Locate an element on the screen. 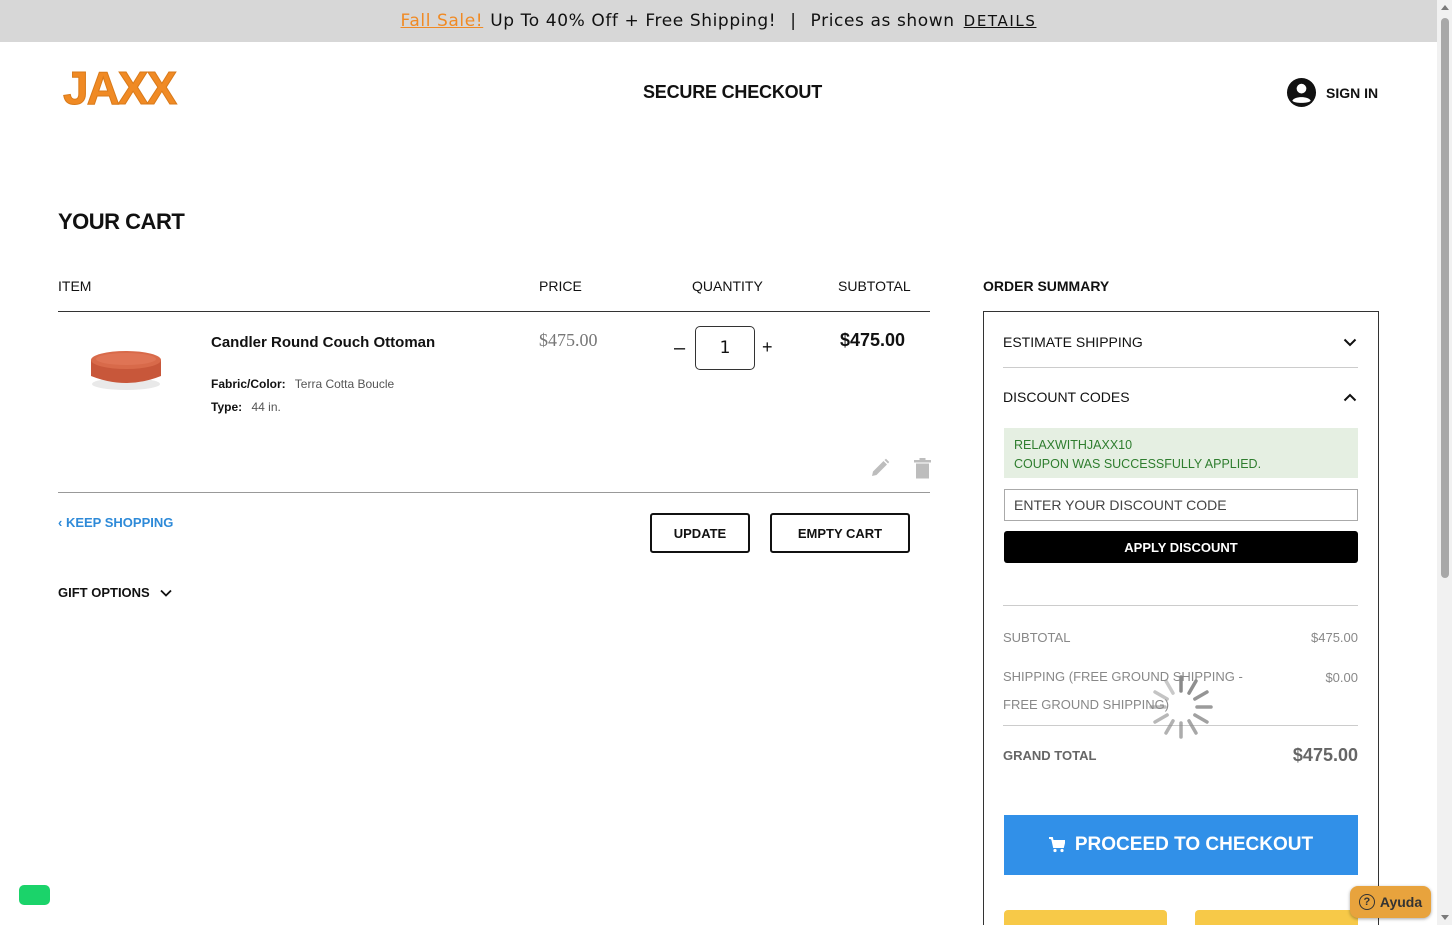 The height and width of the screenshot is (925, 1452). estimate-shipping-label: ESTIMATE SHIPPING is located at coordinates (1073, 342).